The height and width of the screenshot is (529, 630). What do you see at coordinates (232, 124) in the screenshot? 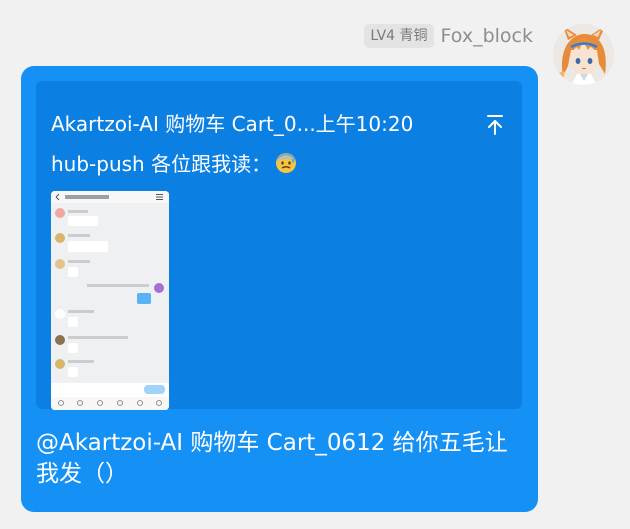
I see `quote-title: Akartzoi-AI 购物车 Cart_0...上午10:20` at bounding box center [232, 124].